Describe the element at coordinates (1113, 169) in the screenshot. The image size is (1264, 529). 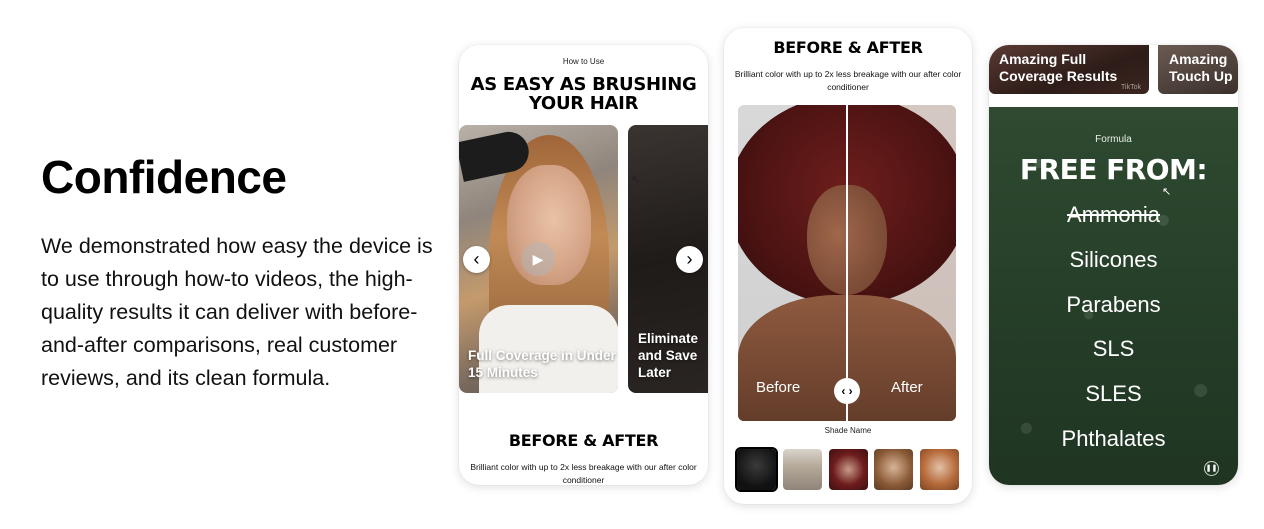
I see `free-from-heading: FREE FROM:` at that location.